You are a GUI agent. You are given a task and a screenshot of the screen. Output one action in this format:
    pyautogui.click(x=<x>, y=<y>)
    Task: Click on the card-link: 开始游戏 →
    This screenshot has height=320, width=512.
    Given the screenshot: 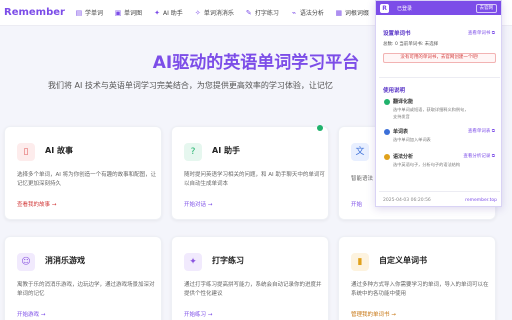 What is the action you would take?
    pyautogui.click(x=31, y=314)
    